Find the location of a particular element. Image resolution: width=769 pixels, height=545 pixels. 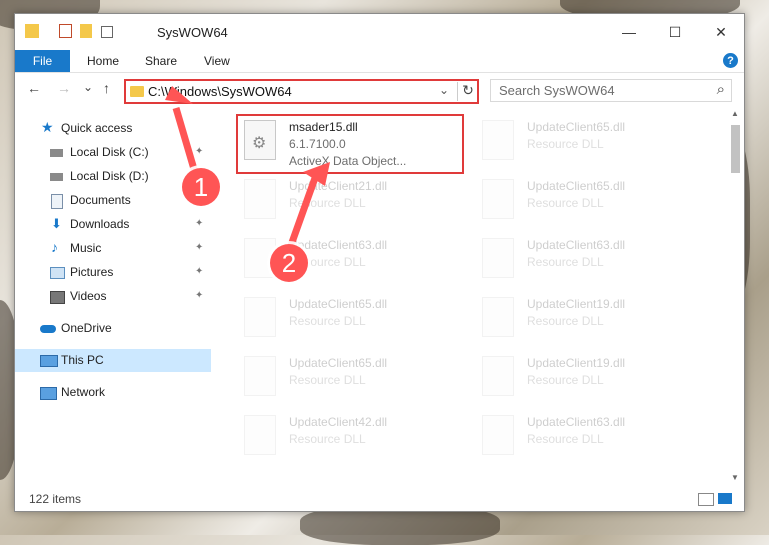

scroll-down-arrow: ▼ is located at coordinates (735, 477).